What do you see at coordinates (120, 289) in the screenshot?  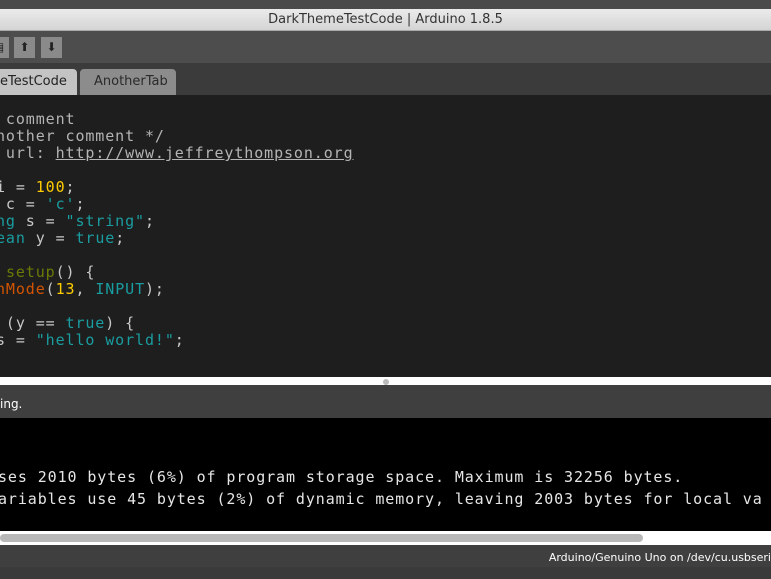 I see `code-token: INPUT` at bounding box center [120, 289].